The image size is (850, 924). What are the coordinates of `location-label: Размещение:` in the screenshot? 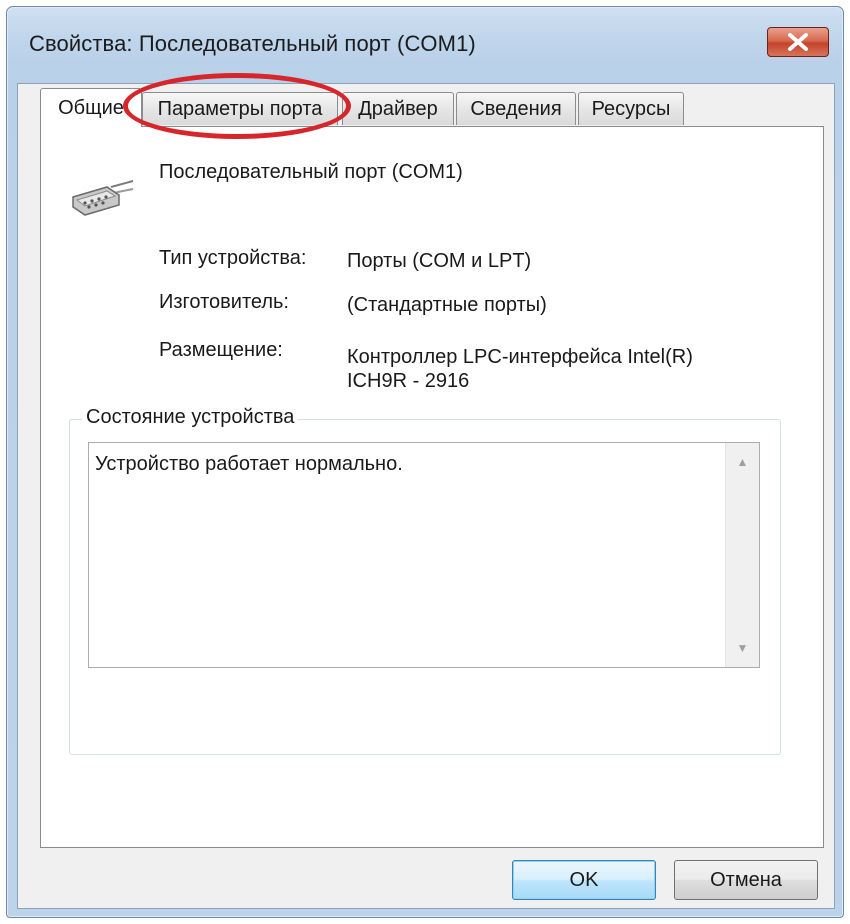 It's located at (221, 350).